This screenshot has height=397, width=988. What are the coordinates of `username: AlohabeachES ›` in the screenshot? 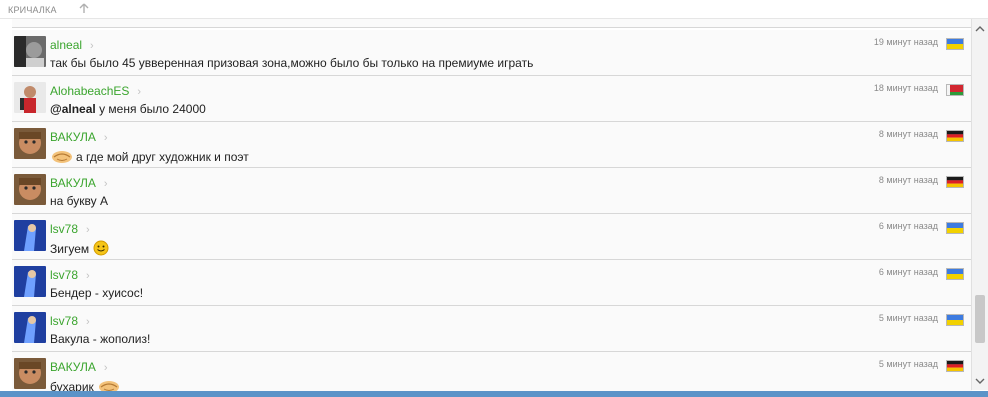 It's located at (95, 91).